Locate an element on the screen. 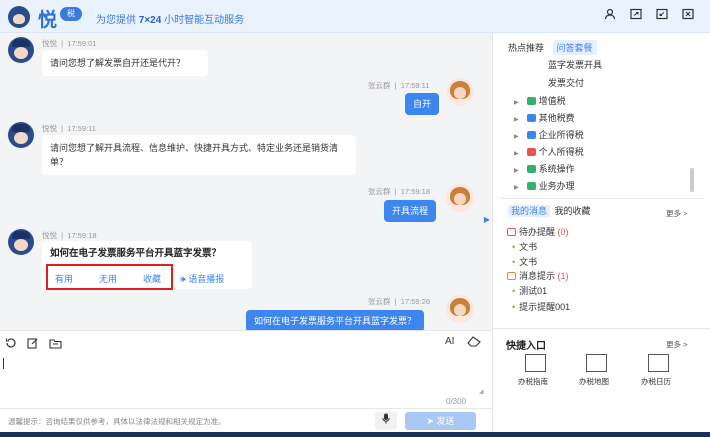  send-button: ➤ 发送 is located at coordinates (440, 421).